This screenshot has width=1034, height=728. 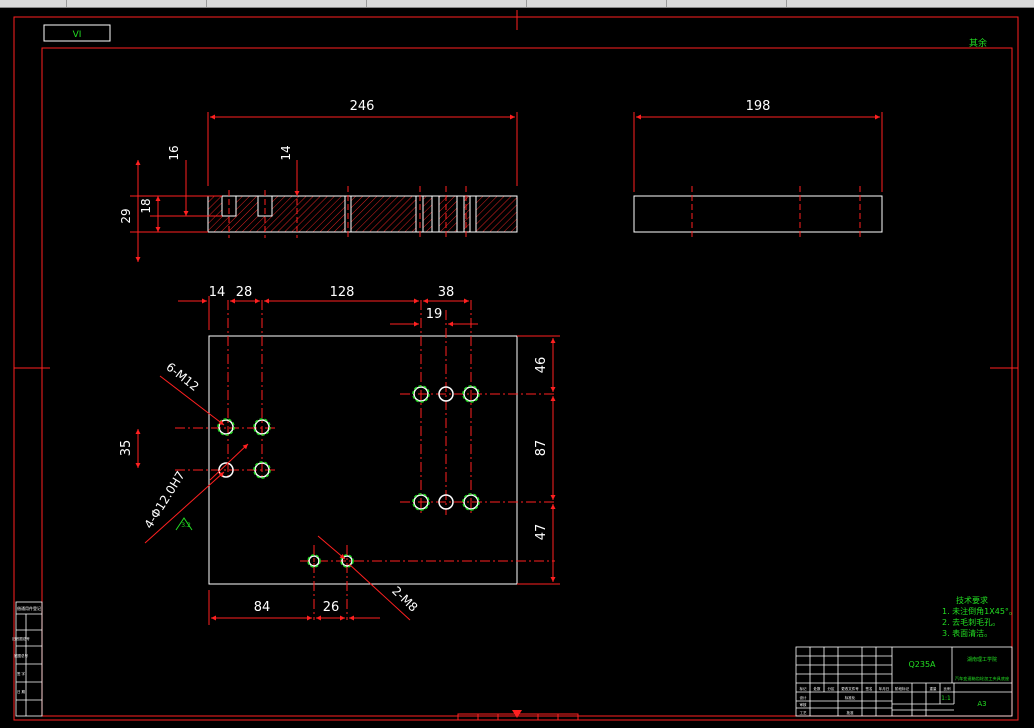 What do you see at coordinates (21, 655) in the screenshot?
I see `stamp-label: 底图总号` at bounding box center [21, 655].